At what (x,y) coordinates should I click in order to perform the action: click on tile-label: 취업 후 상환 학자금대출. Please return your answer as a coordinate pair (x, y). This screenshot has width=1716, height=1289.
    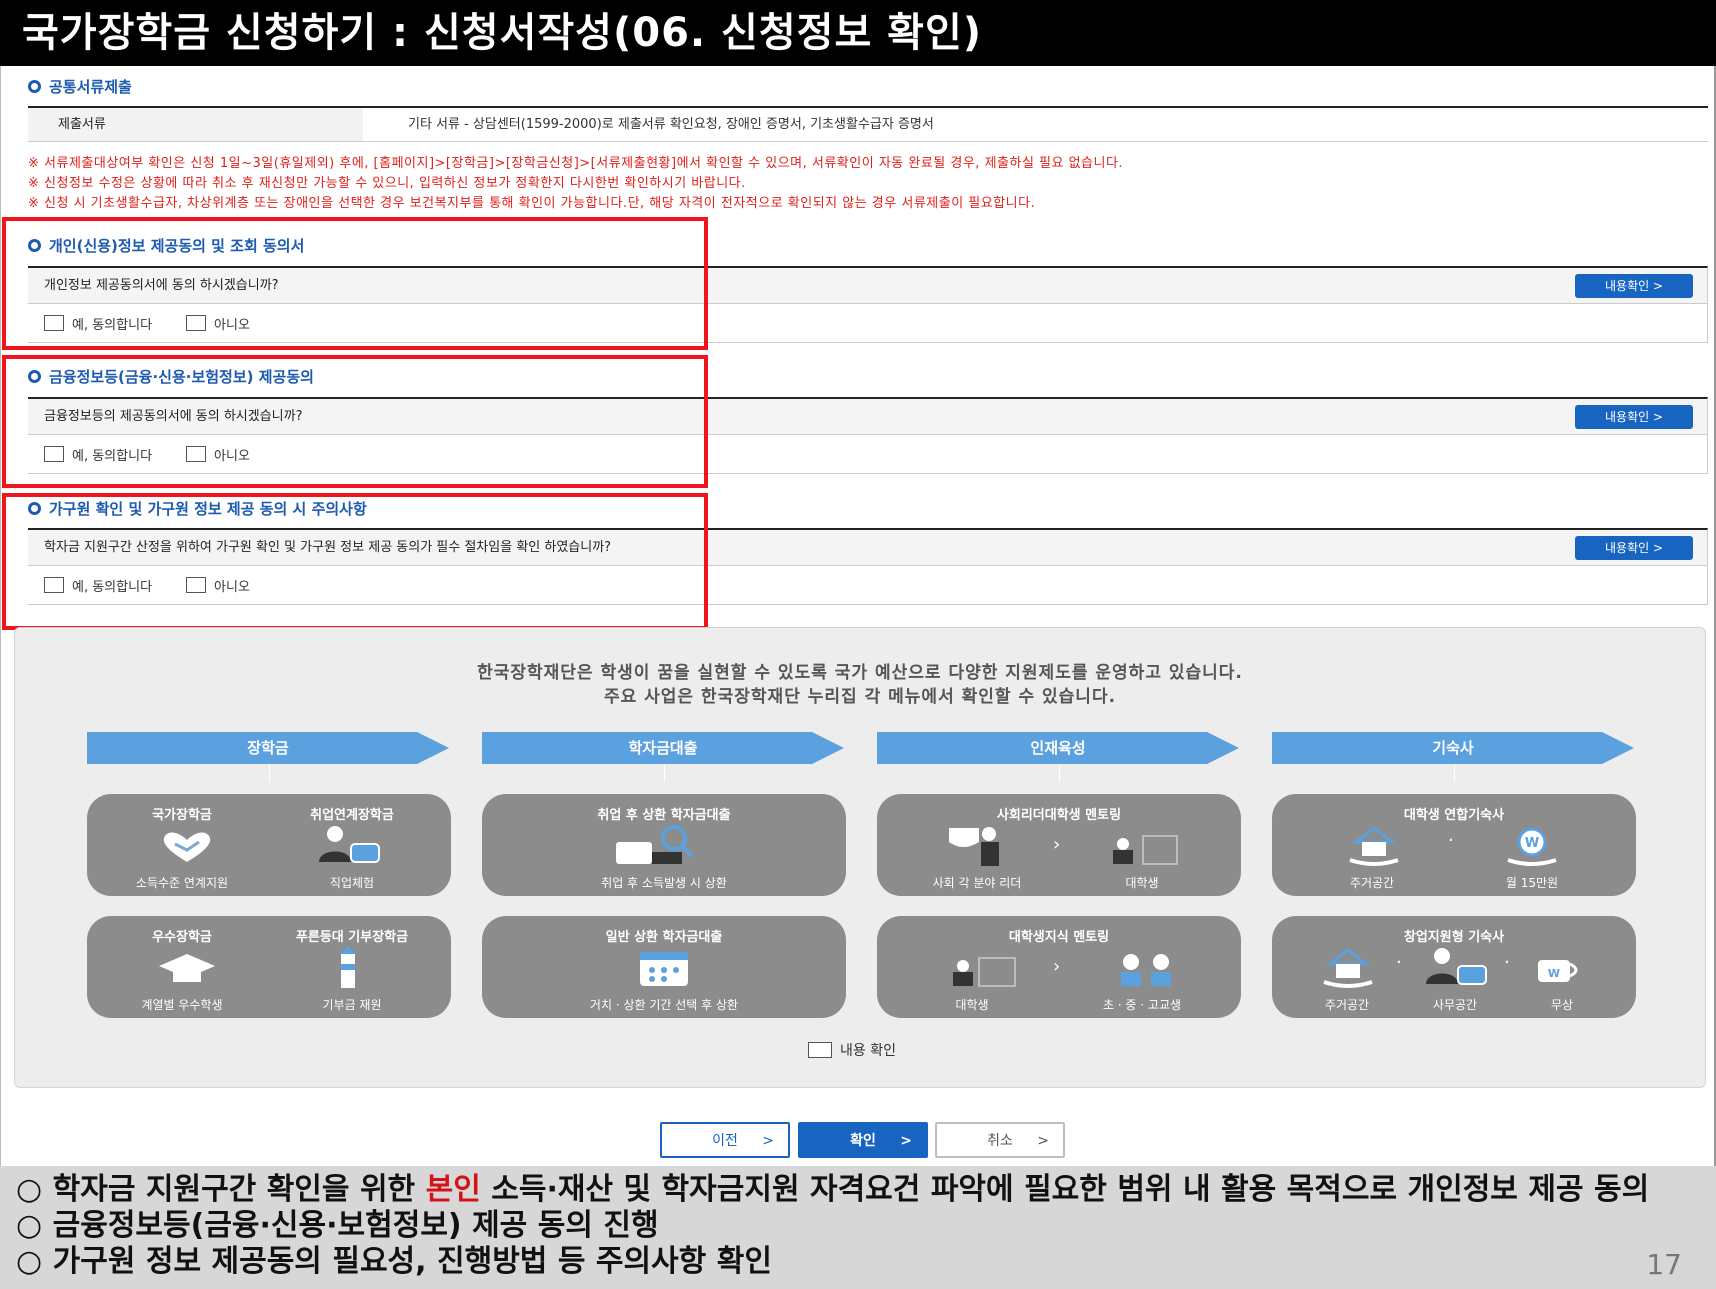
    Looking at the image, I should click on (664, 815).